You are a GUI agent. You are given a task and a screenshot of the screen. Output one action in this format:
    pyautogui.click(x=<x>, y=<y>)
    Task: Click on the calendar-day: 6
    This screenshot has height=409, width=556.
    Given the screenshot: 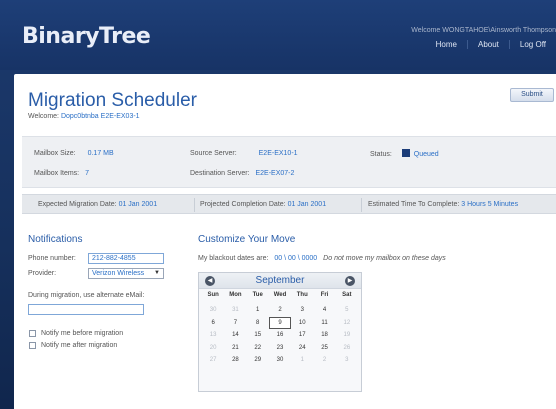 What is the action you would take?
    pyautogui.click(x=213, y=323)
    